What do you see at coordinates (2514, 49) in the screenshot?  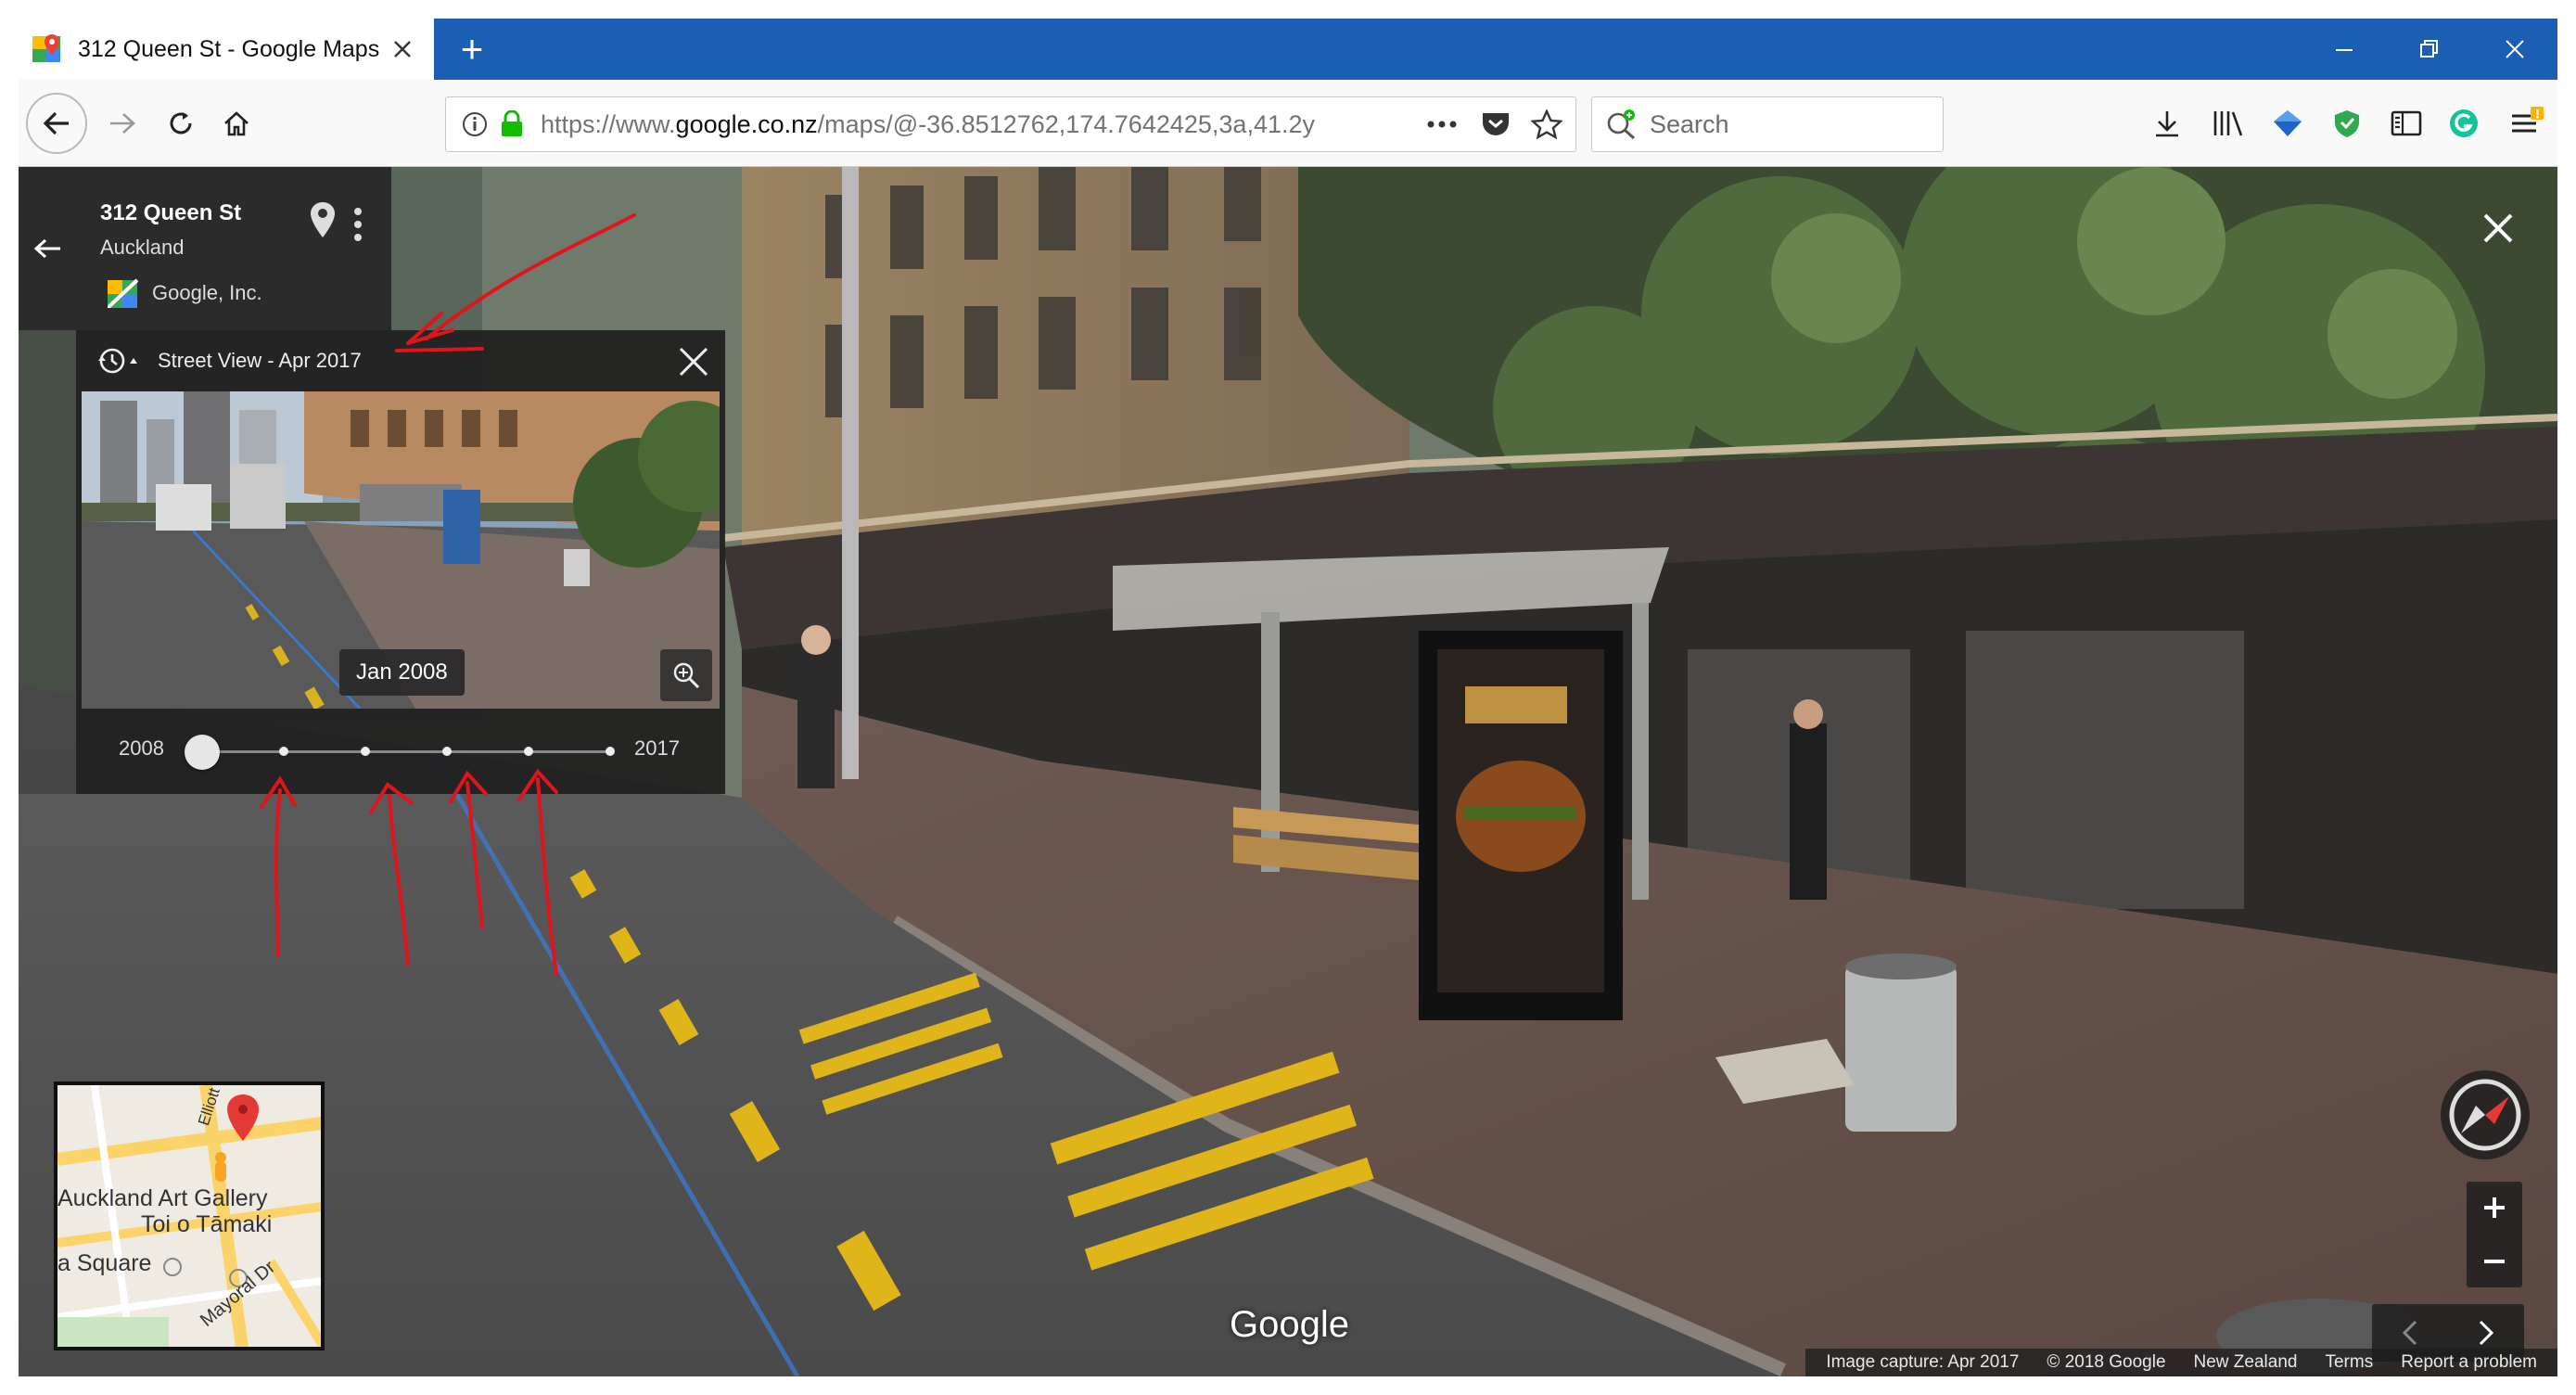 I see `window-close-icon` at bounding box center [2514, 49].